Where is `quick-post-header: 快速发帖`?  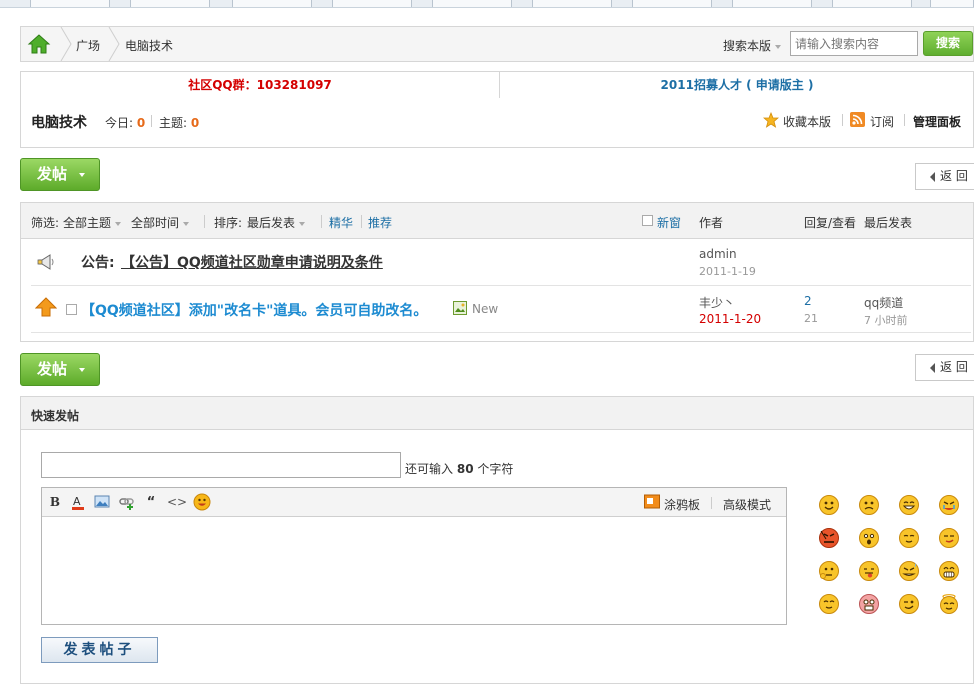 quick-post-header: 快速发帖 is located at coordinates (497, 413).